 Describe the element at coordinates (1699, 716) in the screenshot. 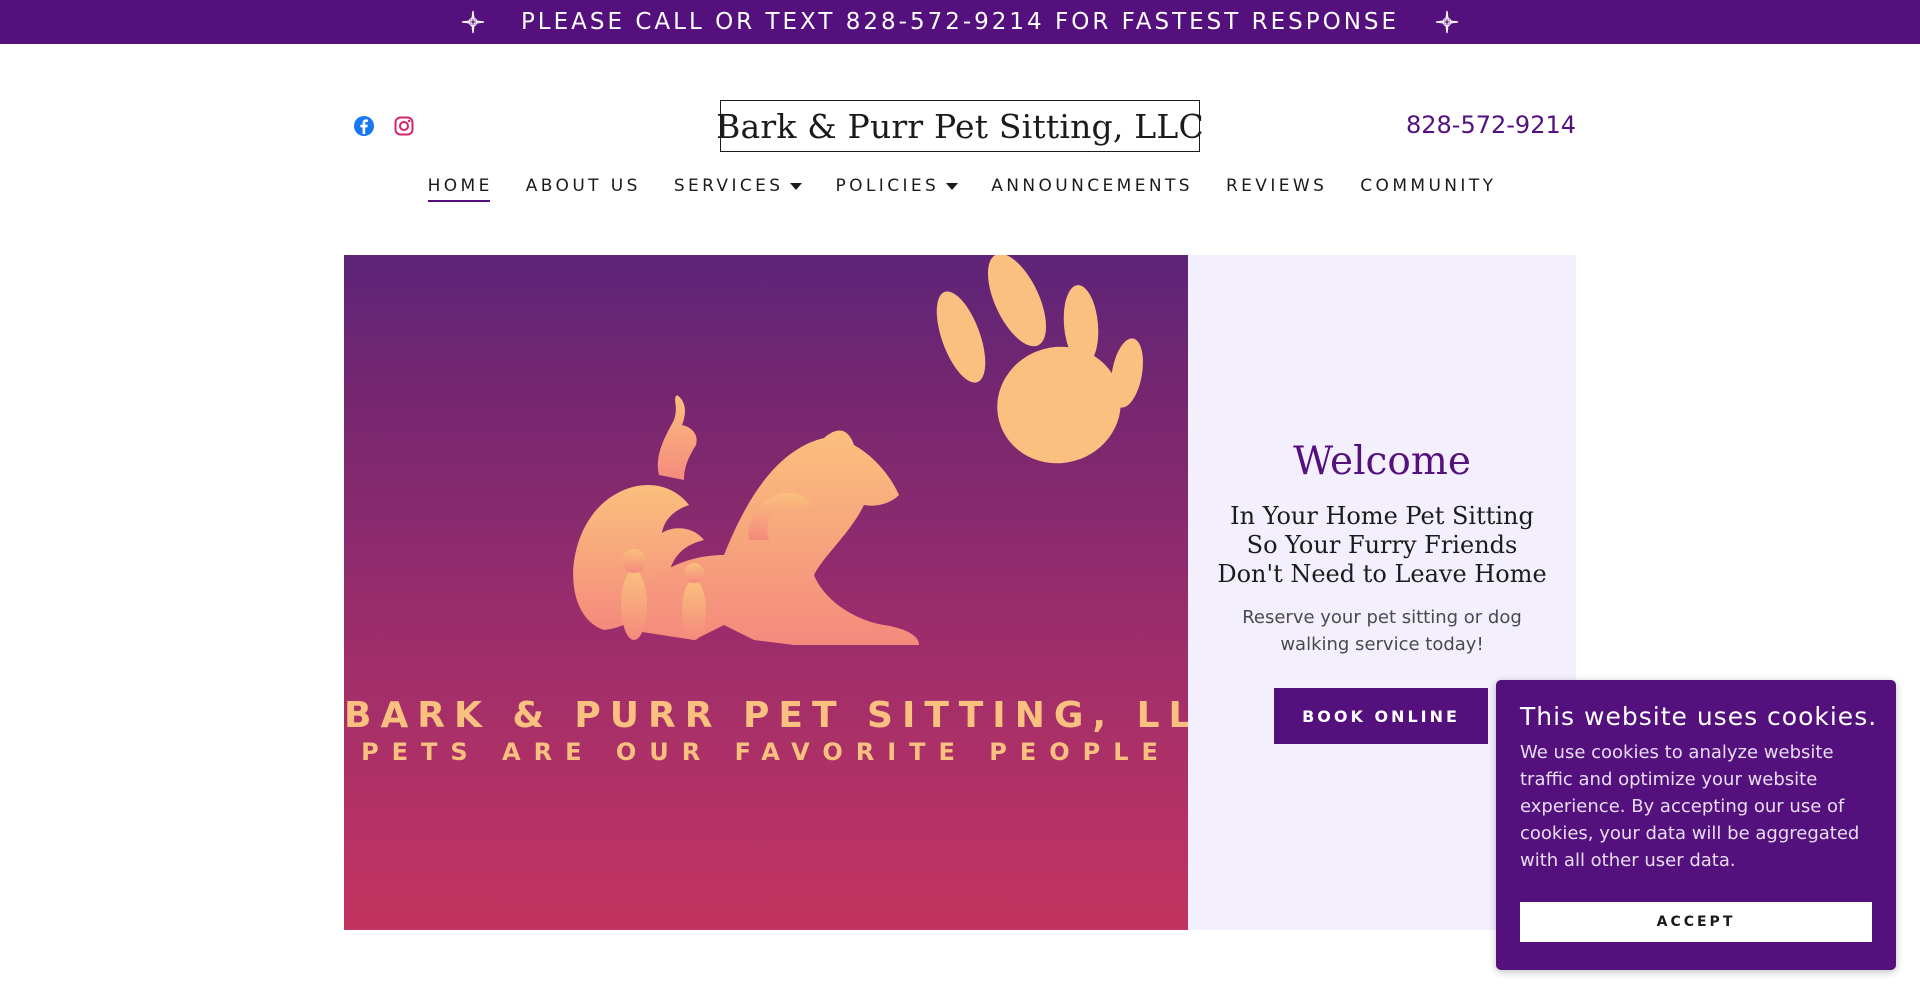

I see `cookie-title: This website uses cookies.` at that location.